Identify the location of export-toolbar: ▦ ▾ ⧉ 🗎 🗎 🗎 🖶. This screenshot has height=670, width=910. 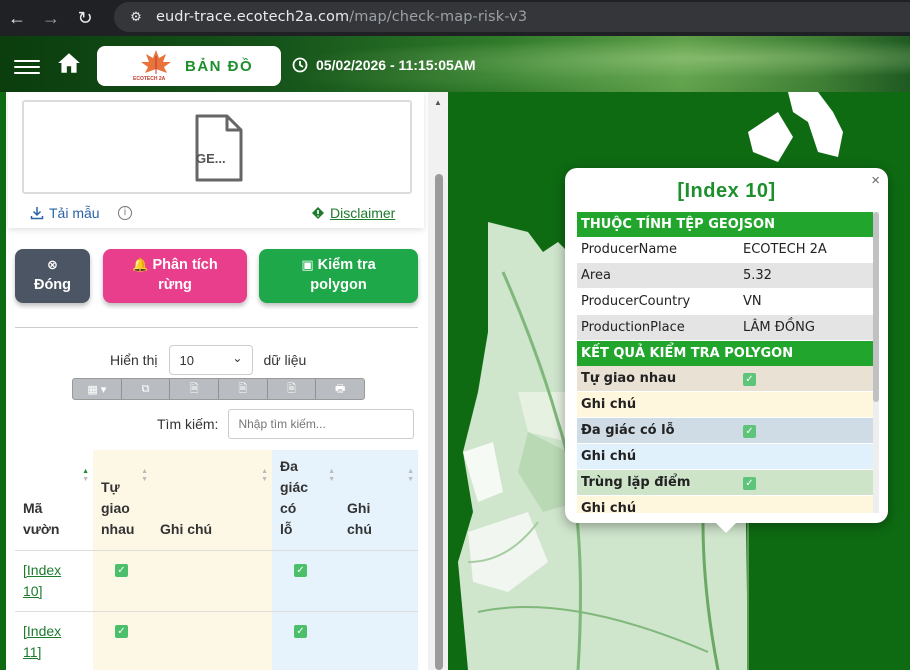
(218, 389).